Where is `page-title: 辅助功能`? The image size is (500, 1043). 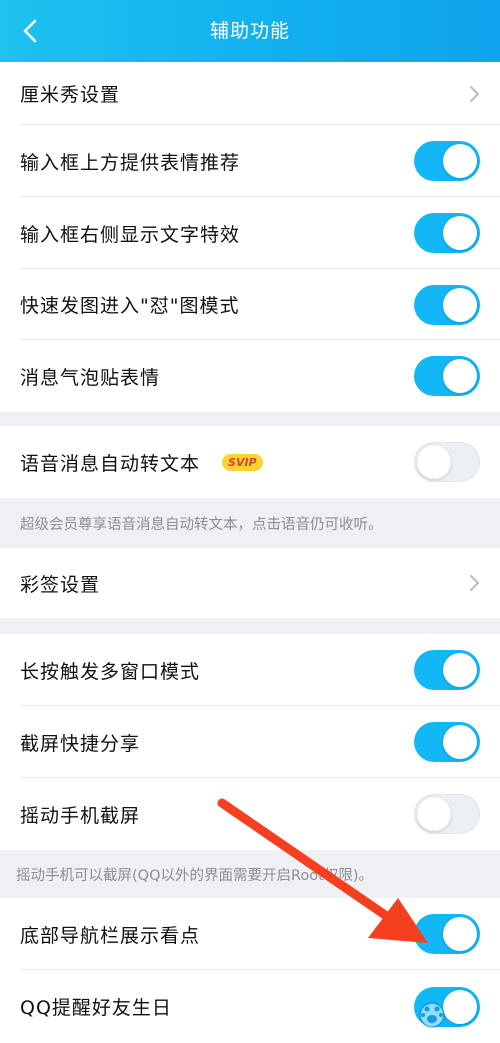 page-title: 辅助功能 is located at coordinates (249, 31).